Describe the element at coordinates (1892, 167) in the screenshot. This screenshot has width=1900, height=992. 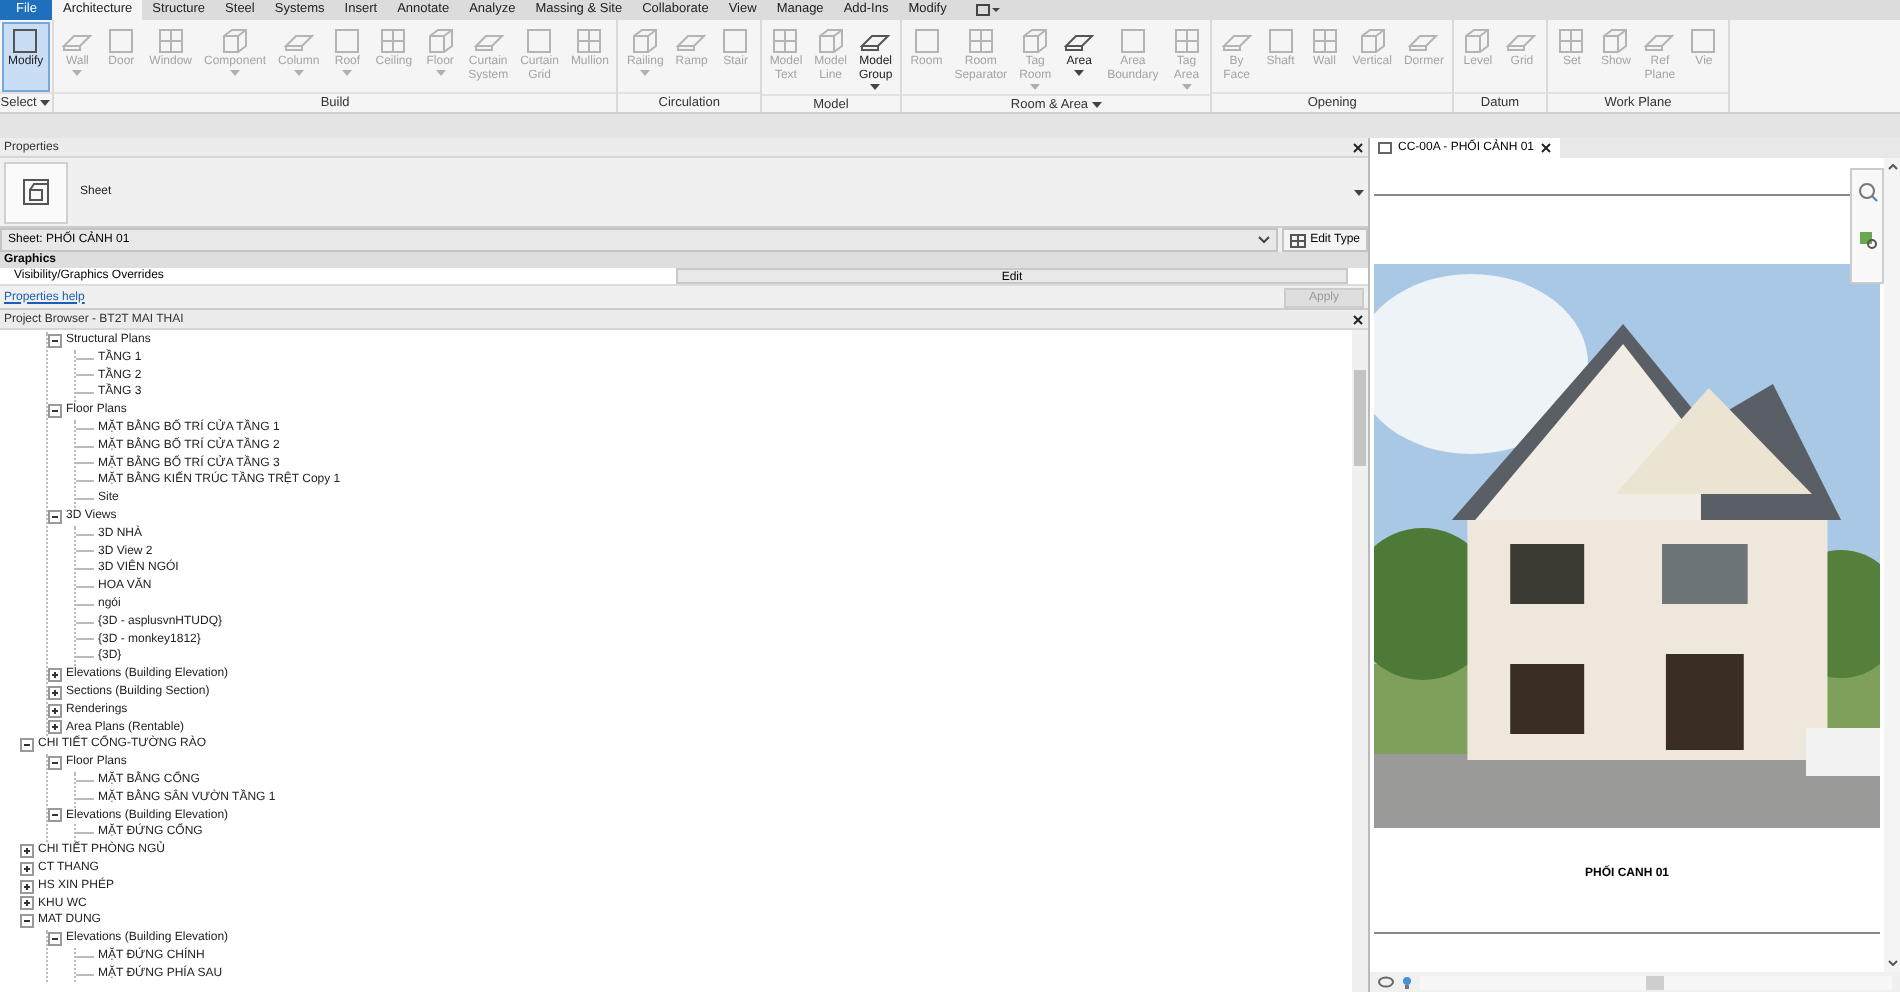
I see `chevron-up-icon` at that location.